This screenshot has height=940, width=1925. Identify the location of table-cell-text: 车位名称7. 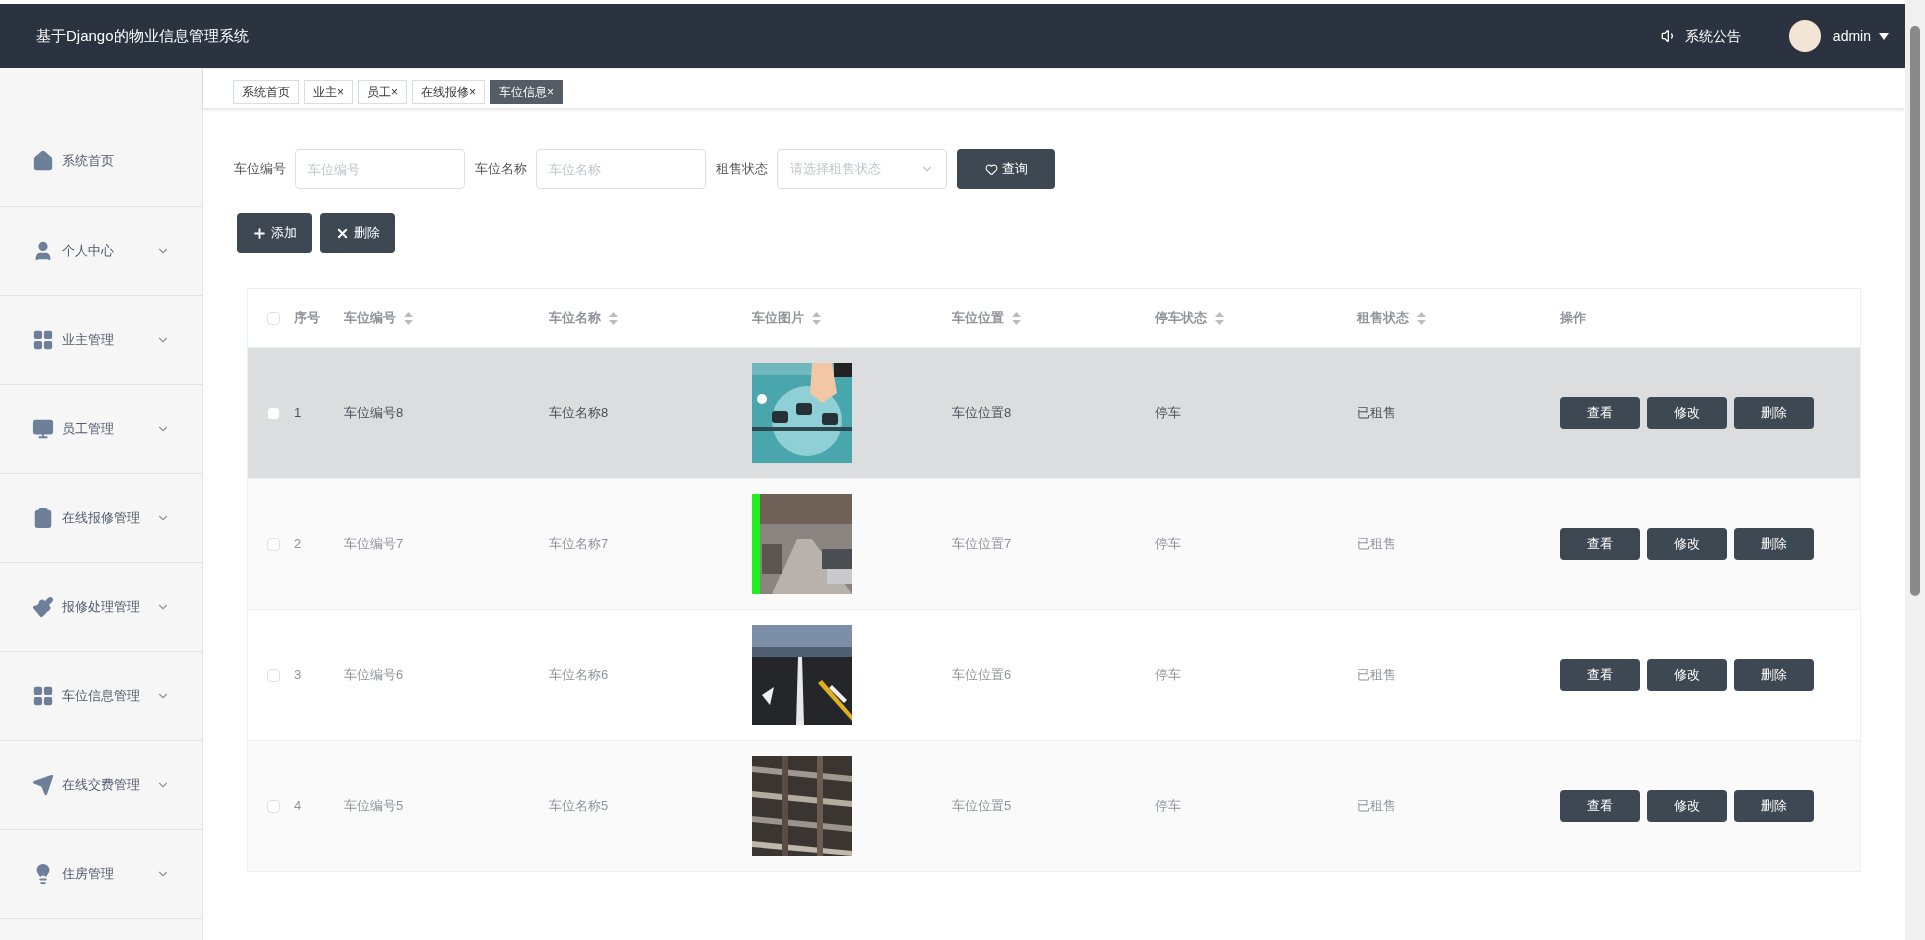
(579, 544).